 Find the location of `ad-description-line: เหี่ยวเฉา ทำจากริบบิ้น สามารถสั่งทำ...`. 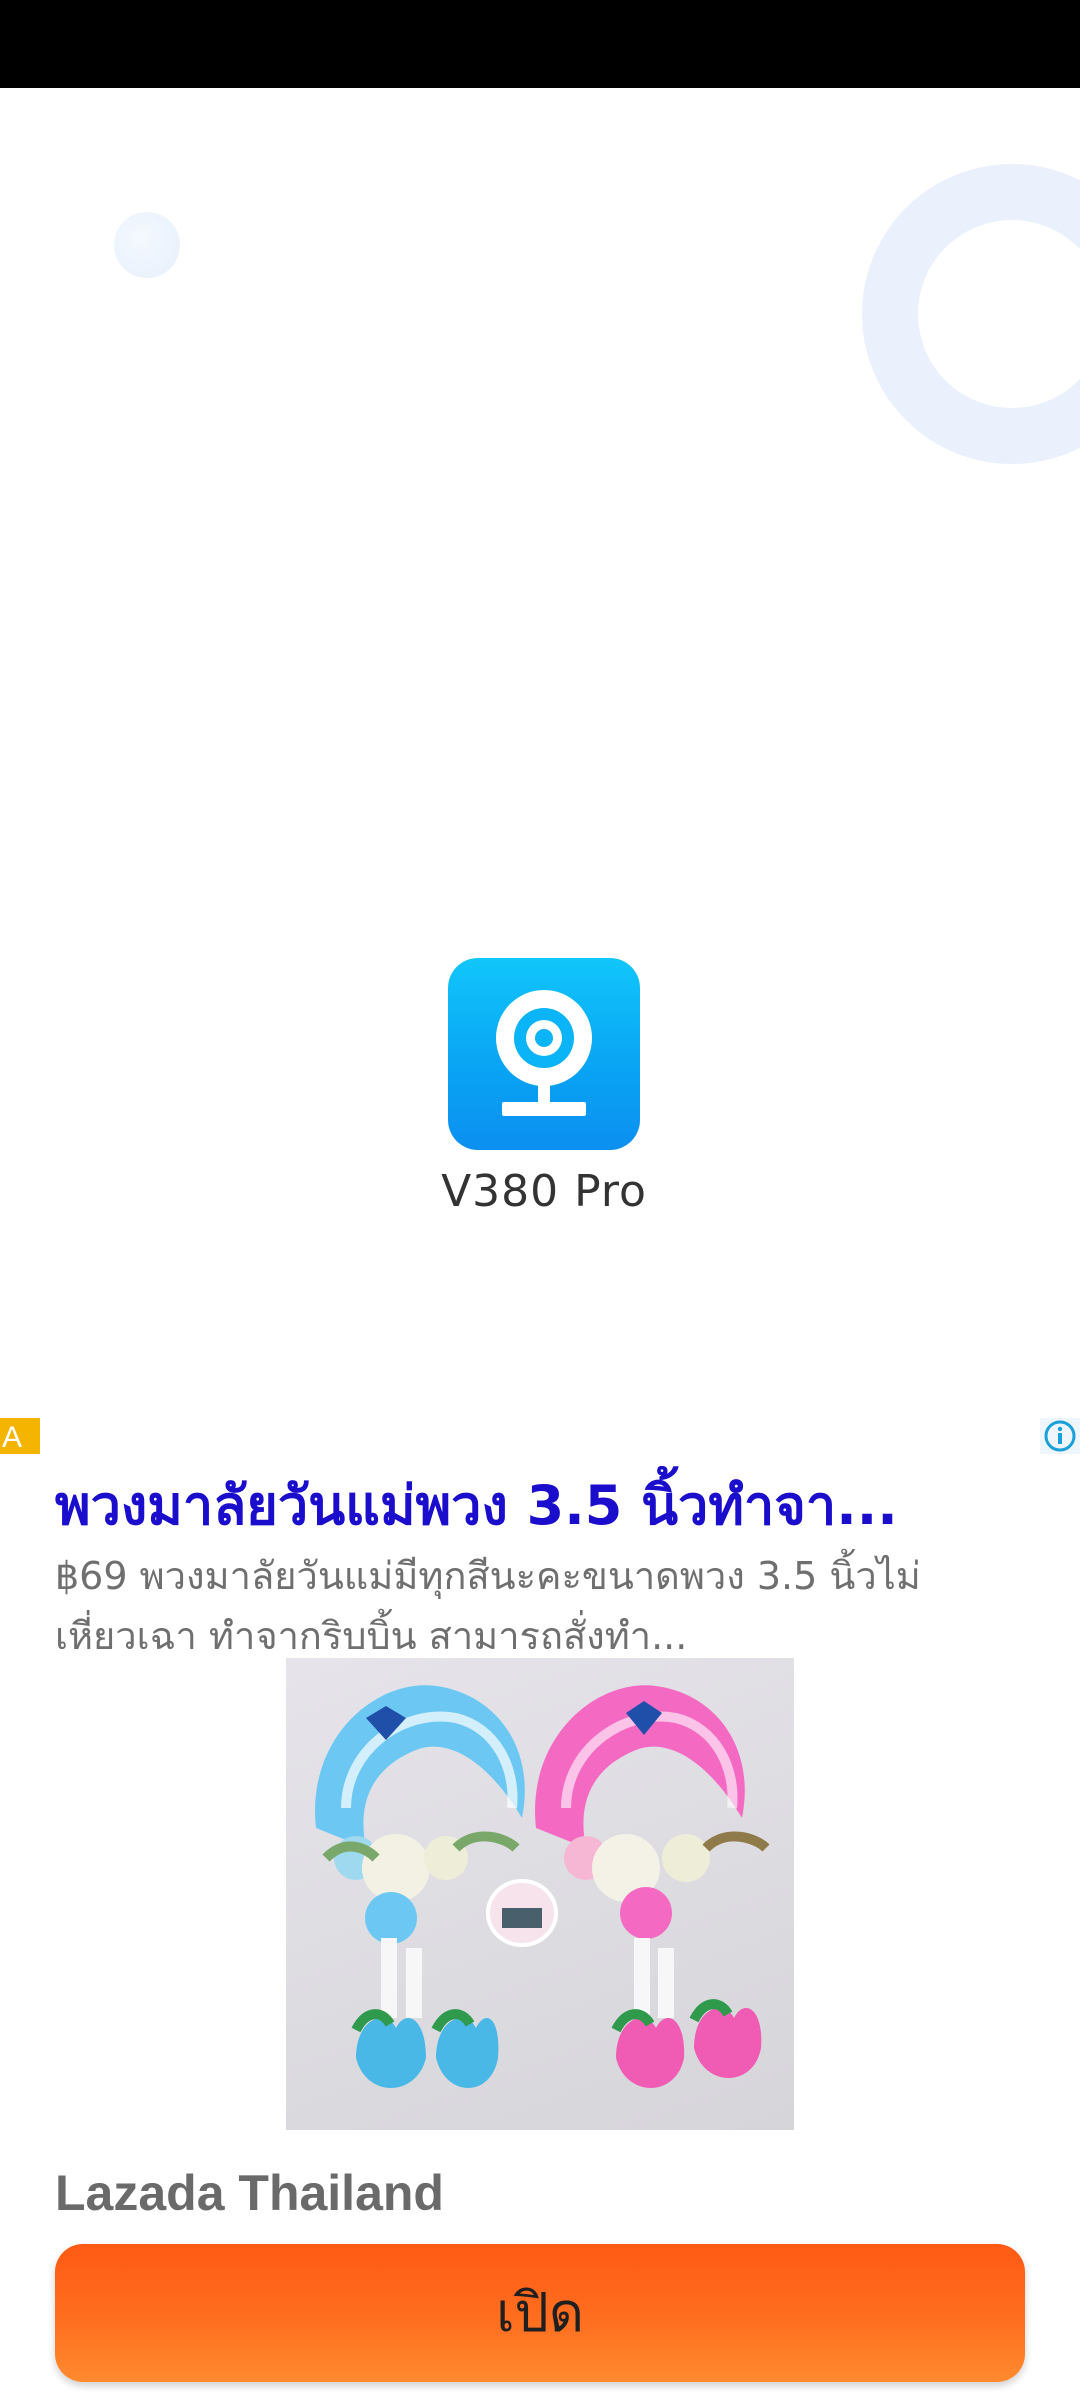

ad-description-line: เหี่ยวเฉา ทำจากริบบิ้น สามารถสั่งทำ... is located at coordinates (371, 1636).